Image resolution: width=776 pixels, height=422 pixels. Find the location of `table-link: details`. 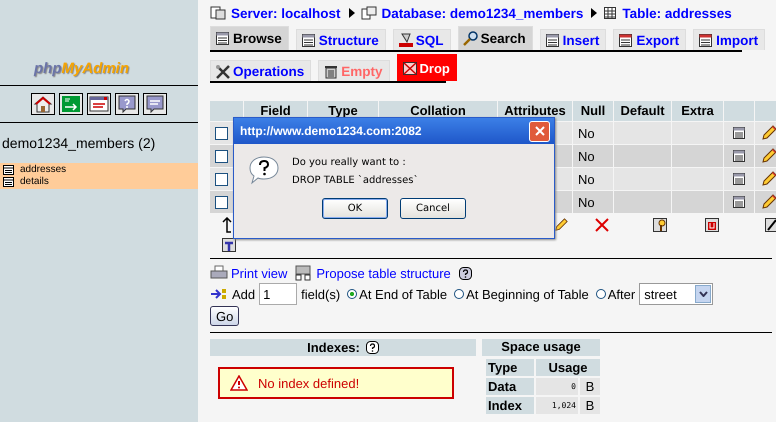

table-link: details is located at coordinates (34, 182).